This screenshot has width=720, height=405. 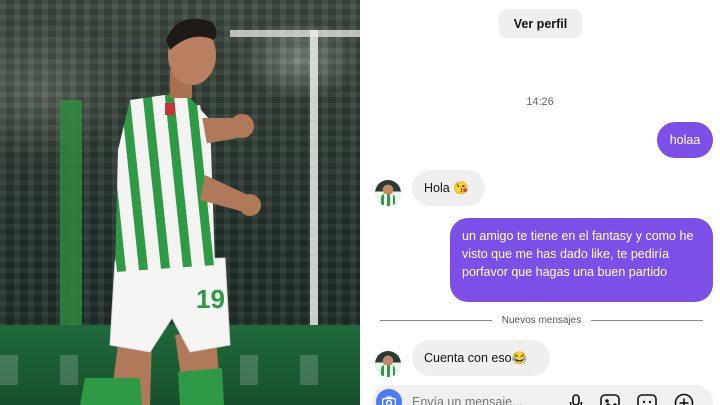 I want to click on microphone-button, so click(x=576, y=399).